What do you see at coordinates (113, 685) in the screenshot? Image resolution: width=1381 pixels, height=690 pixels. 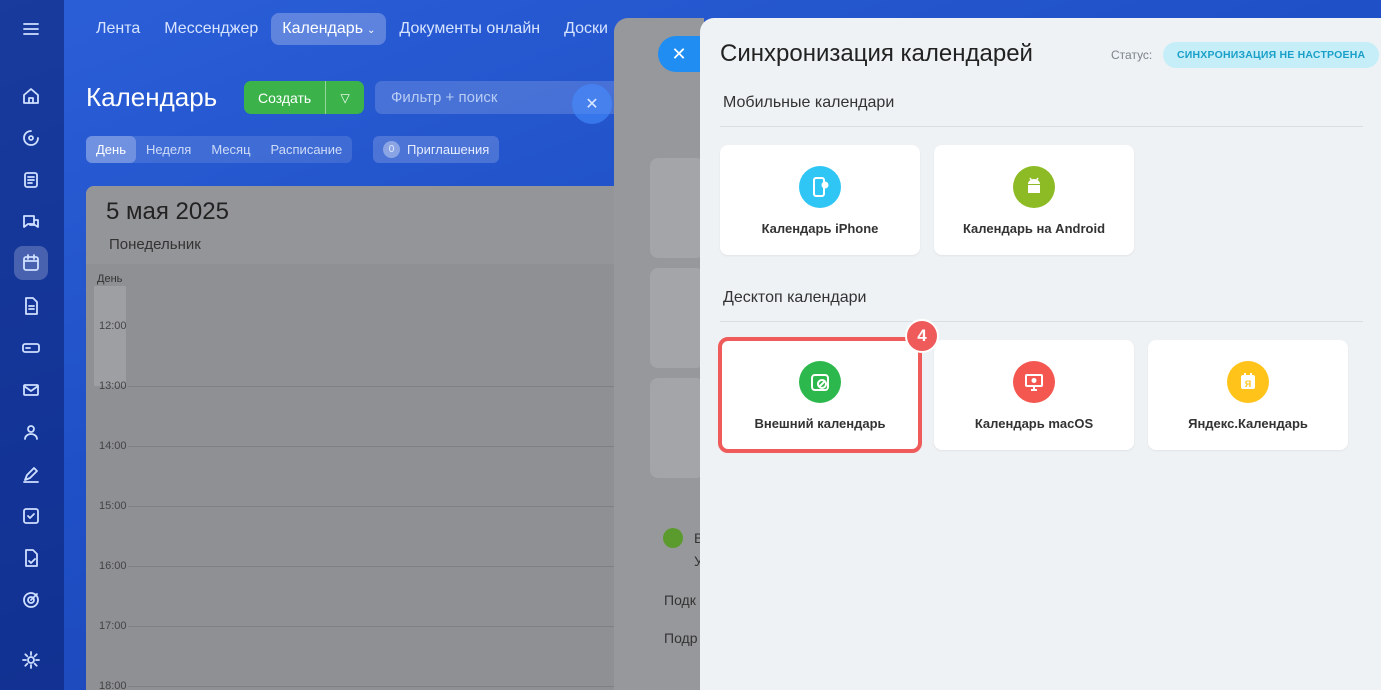 I see `hour-label: 18:00` at bounding box center [113, 685].